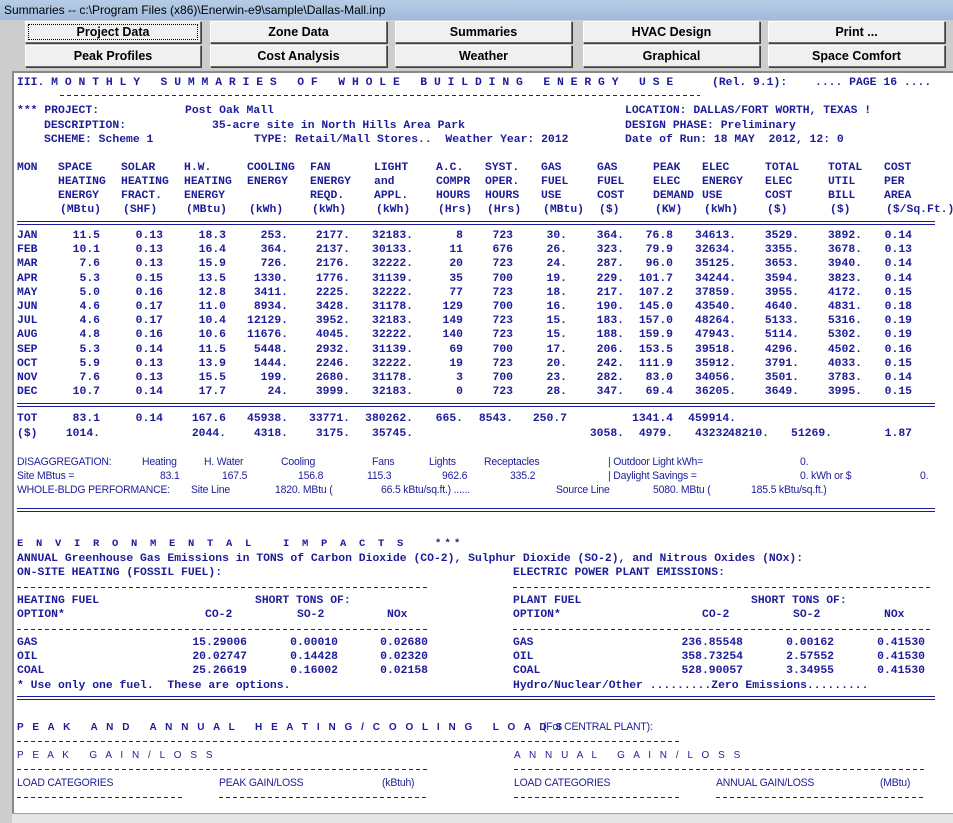 The height and width of the screenshot is (823, 953). Describe the element at coordinates (655, 363) in the screenshot. I see `month-row-cell: 111.9` at that location.